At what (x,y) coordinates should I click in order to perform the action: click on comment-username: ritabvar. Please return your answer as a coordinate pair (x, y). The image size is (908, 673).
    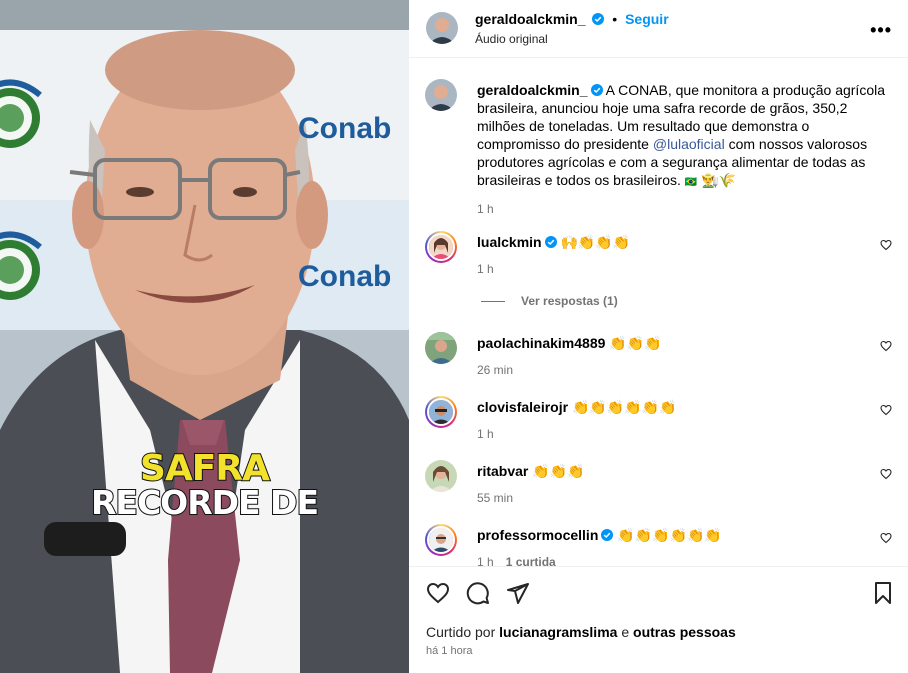
    Looking at the image, I should click on (502, 471).